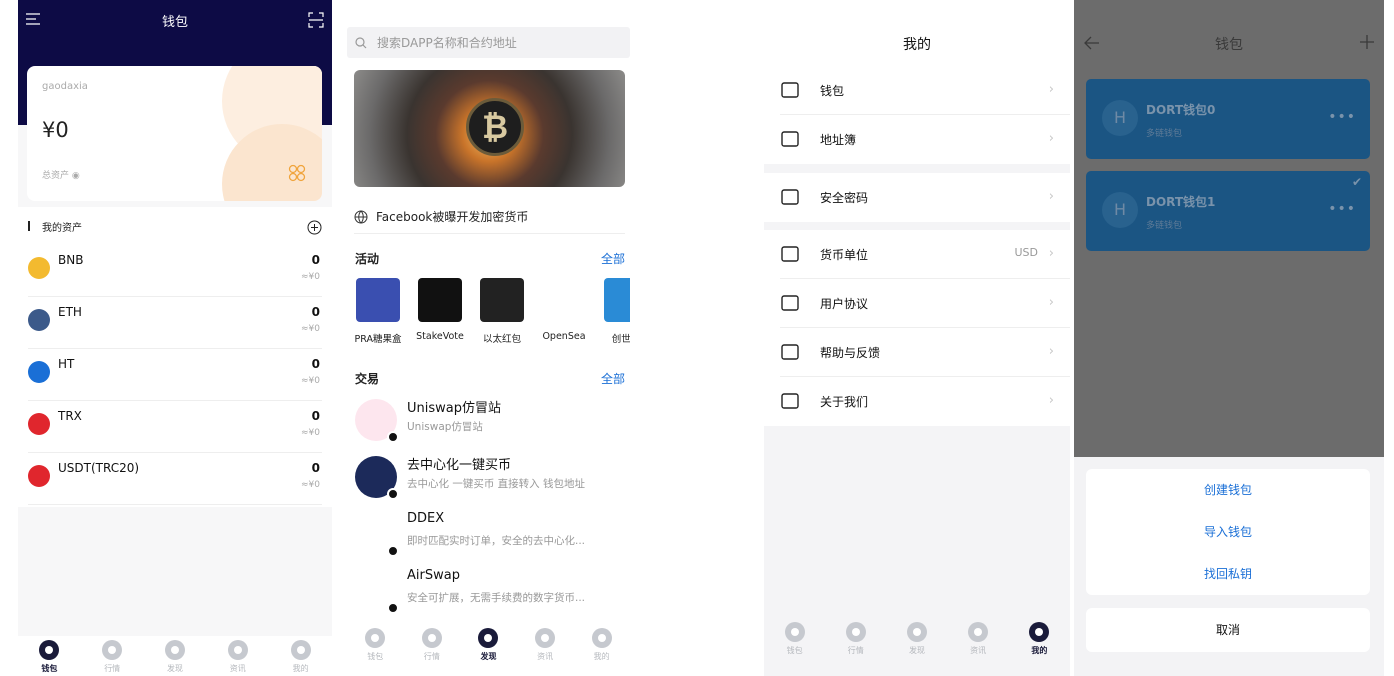 The height and width of the screenshot is (676, 1394). Describe the element at coordinates (361, 42) in the screenshot. I see `search-icon` at that location.